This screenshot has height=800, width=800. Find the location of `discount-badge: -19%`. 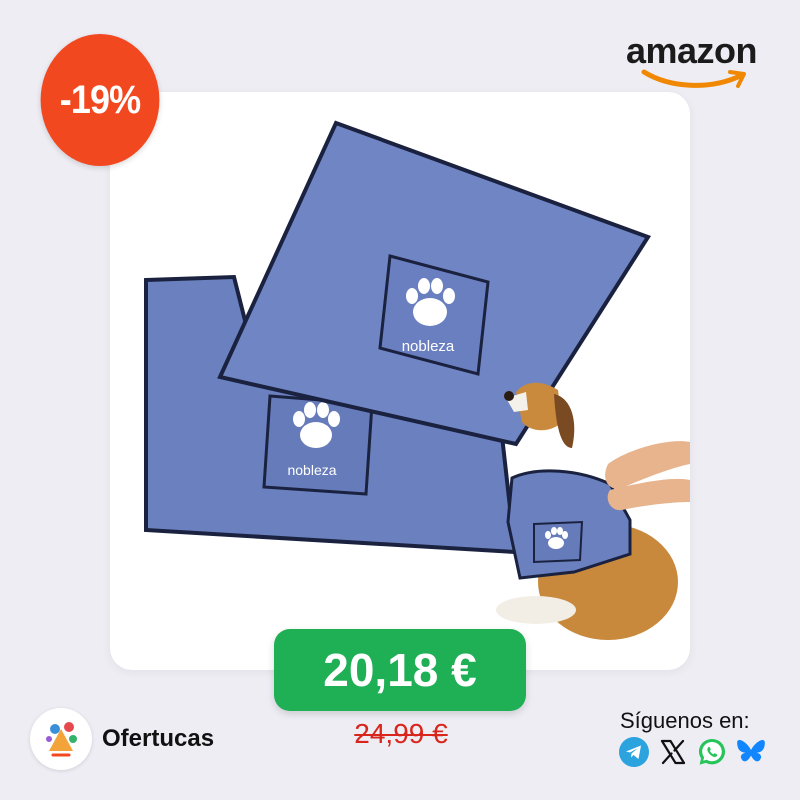

discount-badge: -19% is located at coordinates (100, 100).